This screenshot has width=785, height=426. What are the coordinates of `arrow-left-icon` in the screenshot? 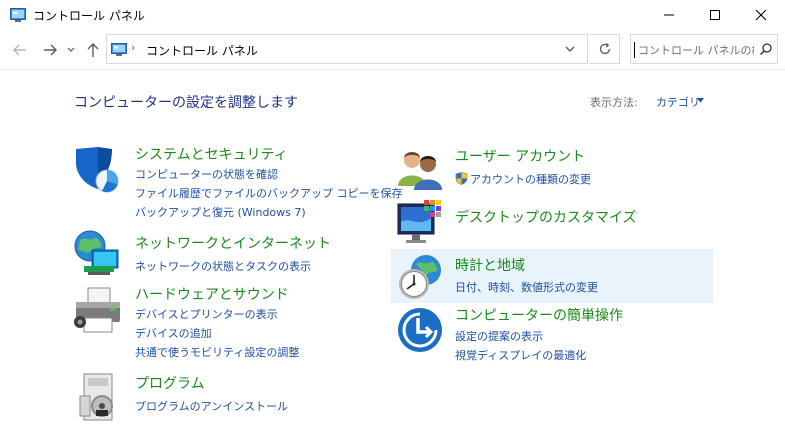 It's located at (19, 50).